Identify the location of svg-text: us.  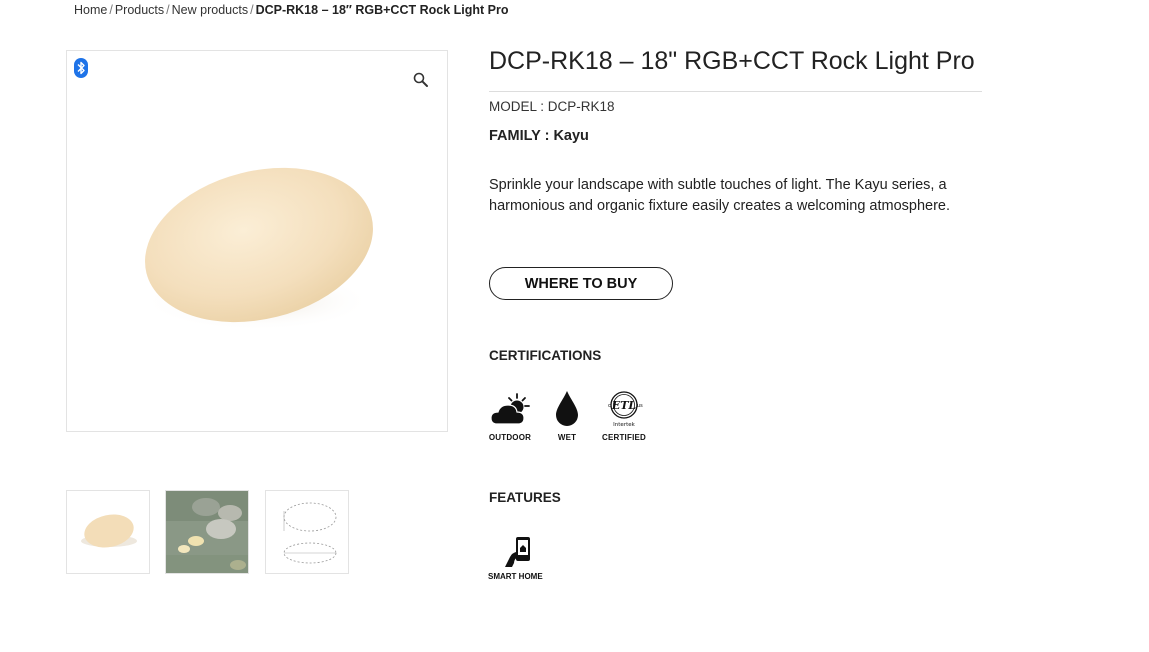
(640, 406).